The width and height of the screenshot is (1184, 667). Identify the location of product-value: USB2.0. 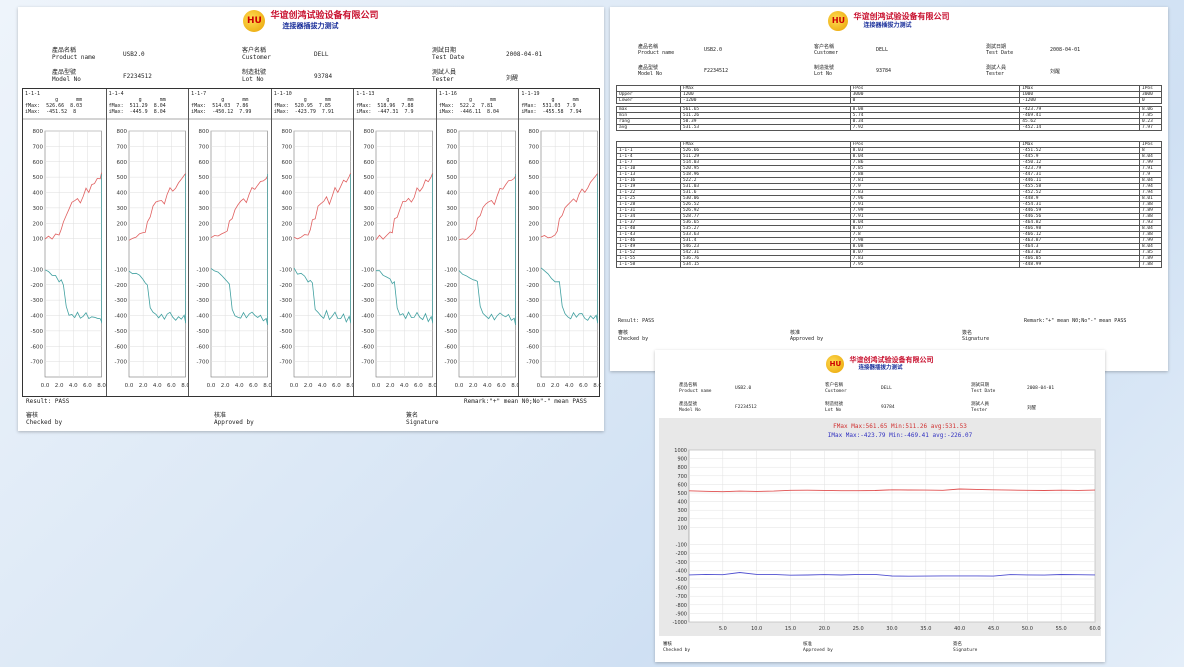
(743, 388).